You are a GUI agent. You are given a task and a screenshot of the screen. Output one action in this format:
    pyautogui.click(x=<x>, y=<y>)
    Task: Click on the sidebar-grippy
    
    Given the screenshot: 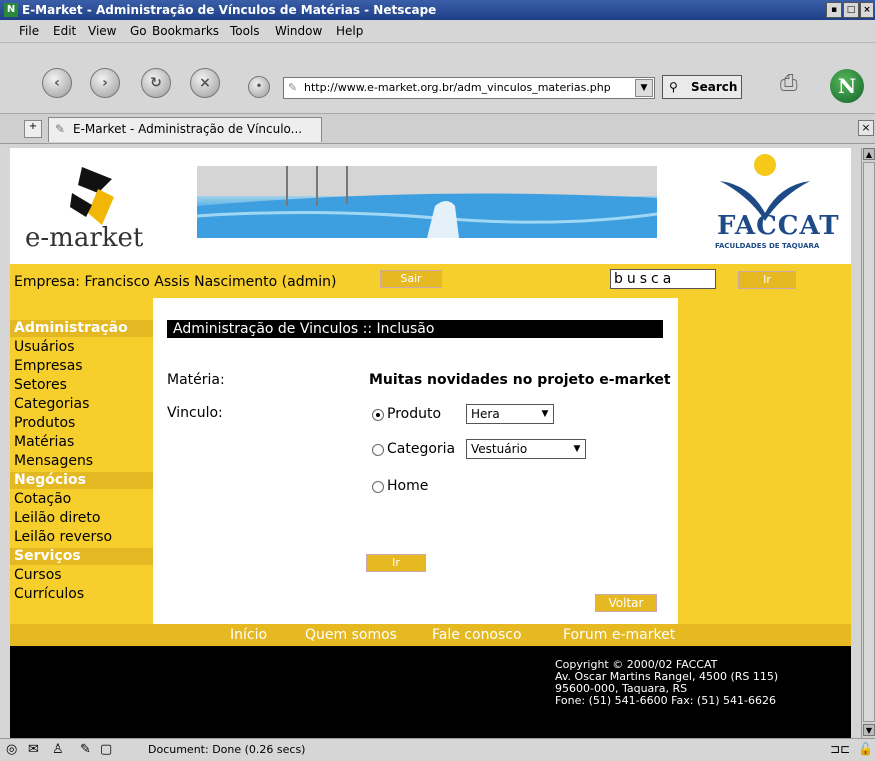 What is the action you would take?
    pyautogui.click(x=5, y=443)
    